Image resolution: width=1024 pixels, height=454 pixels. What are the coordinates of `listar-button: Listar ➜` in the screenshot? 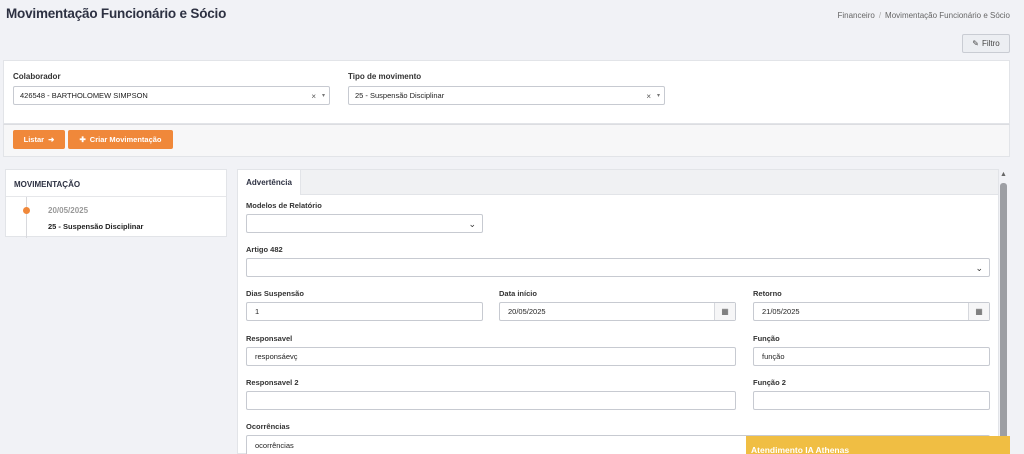 It's located at (39, 139).